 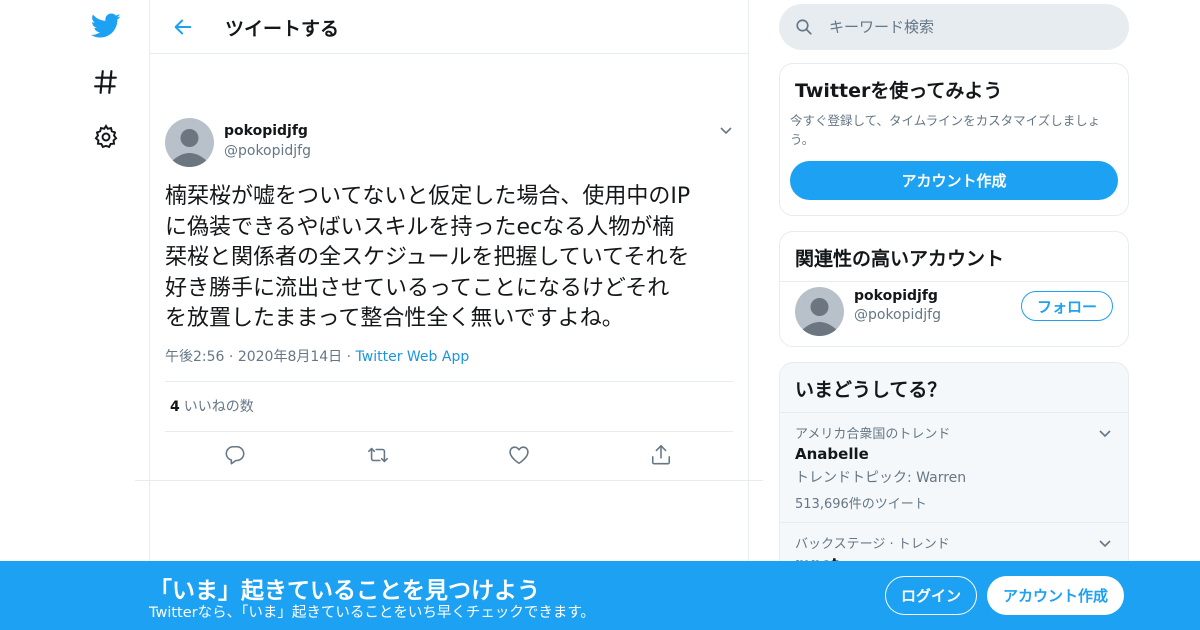 I want to click on banner-title: 「いま」起きていることを見つけよう, so click(x=344, y=591).